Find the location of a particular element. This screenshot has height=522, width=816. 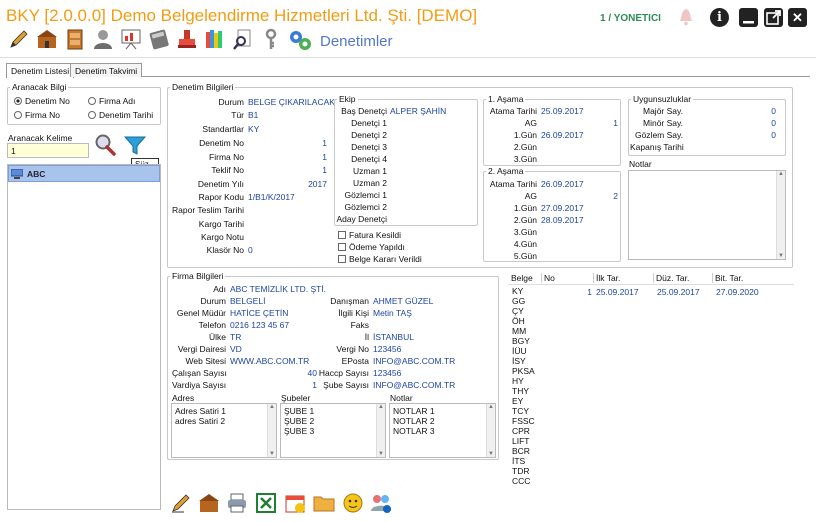

vergi-no-value: 123456 is located at coordinates (387, 349).